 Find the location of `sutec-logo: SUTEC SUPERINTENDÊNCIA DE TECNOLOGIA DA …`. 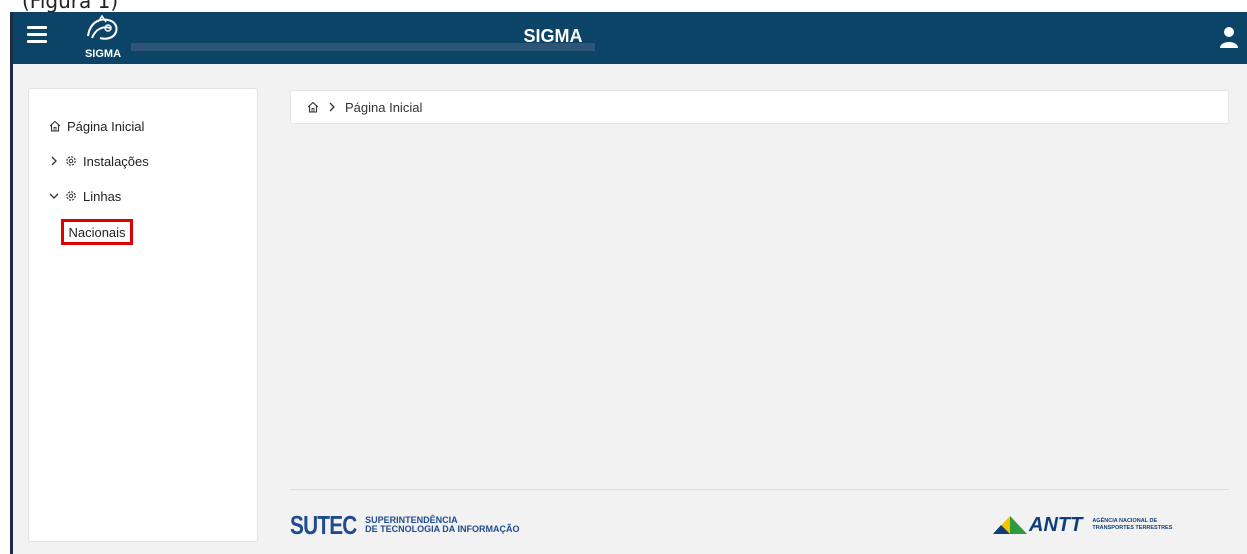

sutec-logo: SUTEC SUPERINTENDÊNCIA DE TECNOLOGIA DA … is located at coordinates (404, 524).